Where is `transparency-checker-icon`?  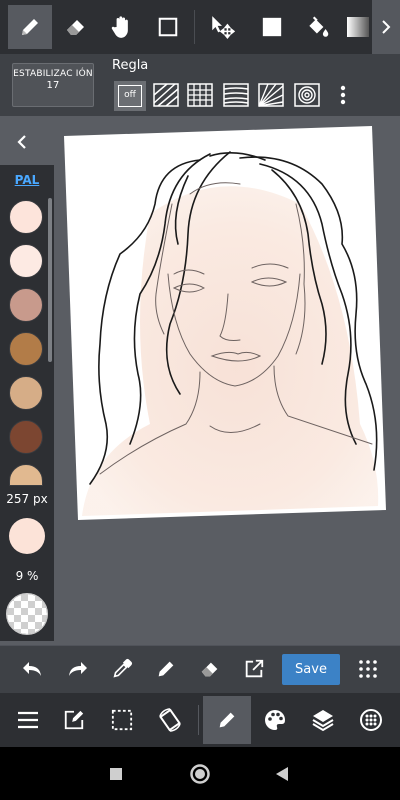
transparency-checker-icon is located at coordinates (27, 614).